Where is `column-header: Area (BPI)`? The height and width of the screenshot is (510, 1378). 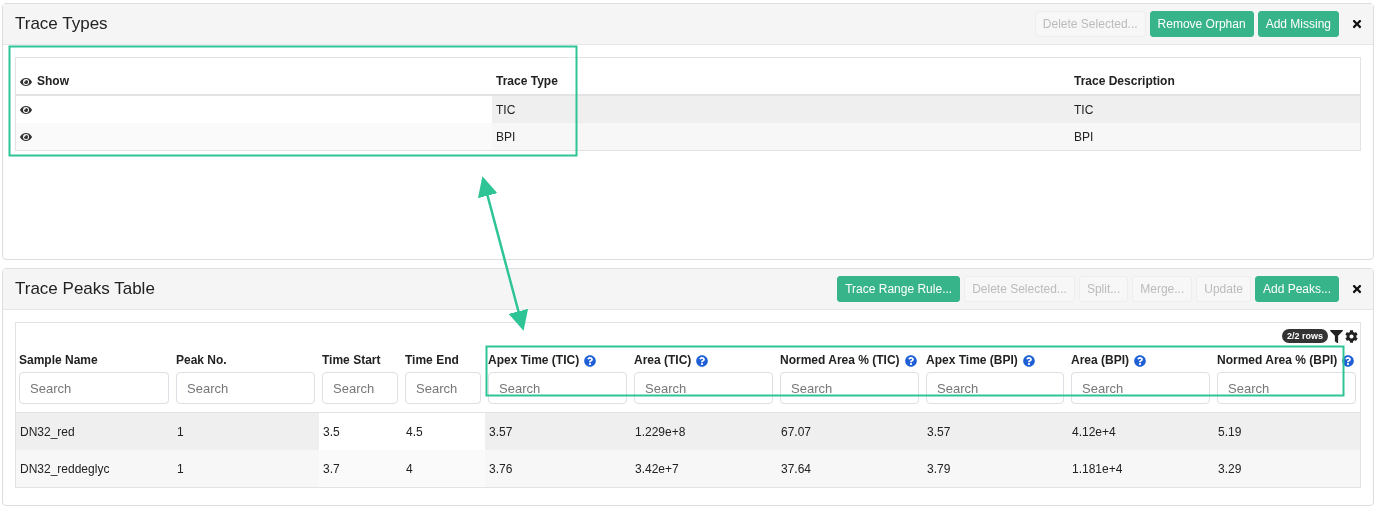 column-header: Area (BPI) is located at coordinates (1141, 356).